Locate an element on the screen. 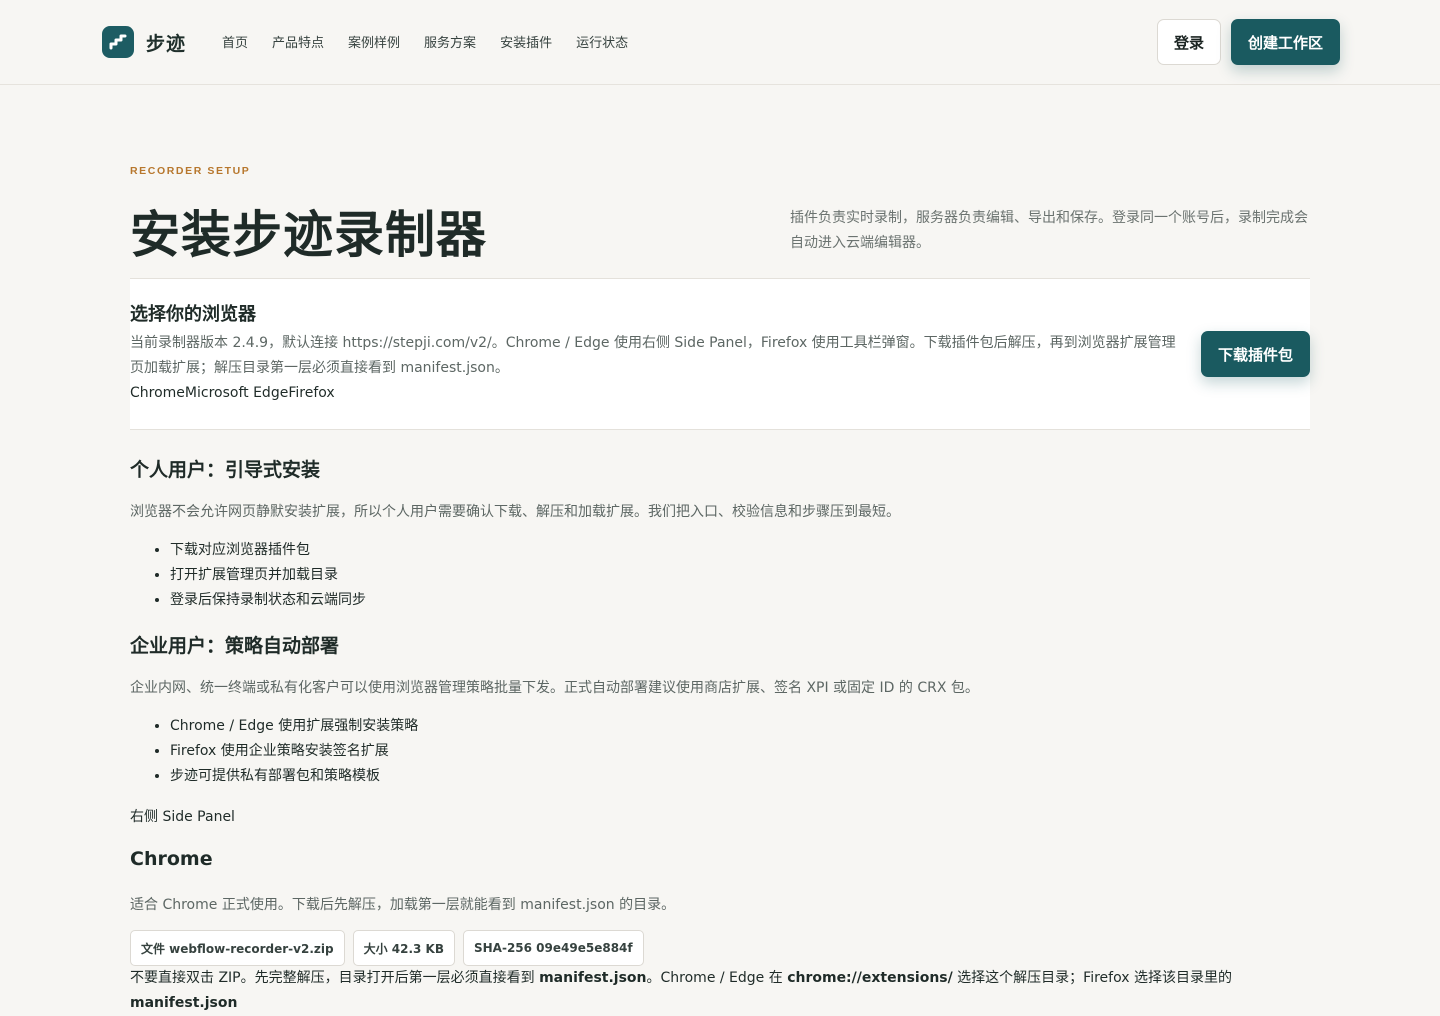  tab-firefox: Firefox is located at coordinates (311, 393).